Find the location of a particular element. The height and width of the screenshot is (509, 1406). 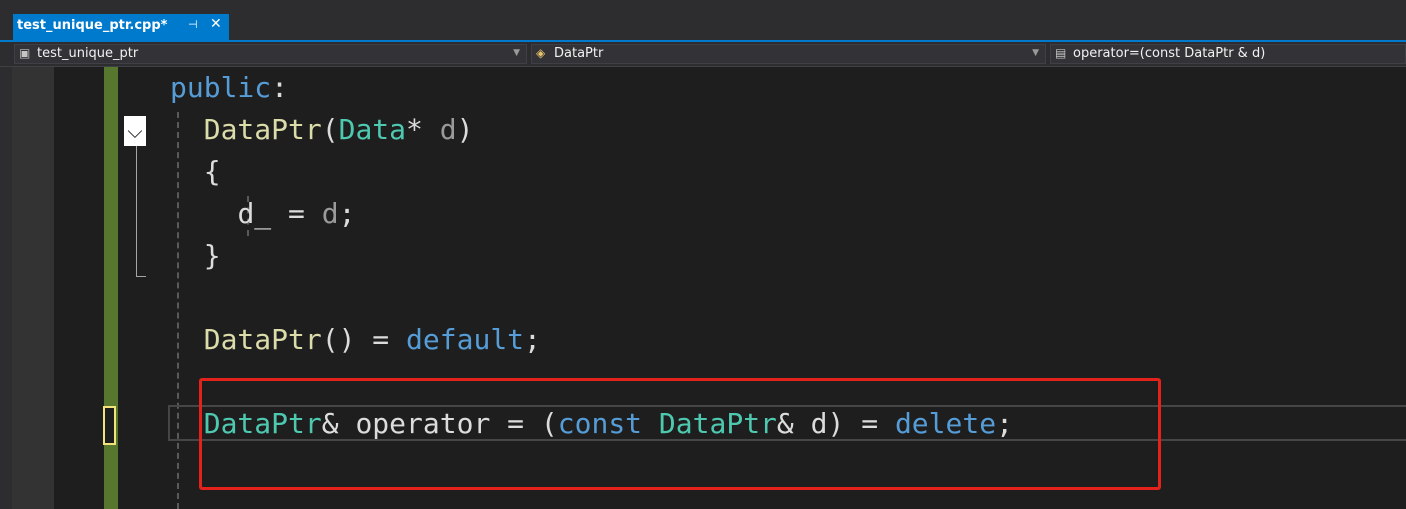

code-line-close-brace: } is located at coordinates (195, 256).